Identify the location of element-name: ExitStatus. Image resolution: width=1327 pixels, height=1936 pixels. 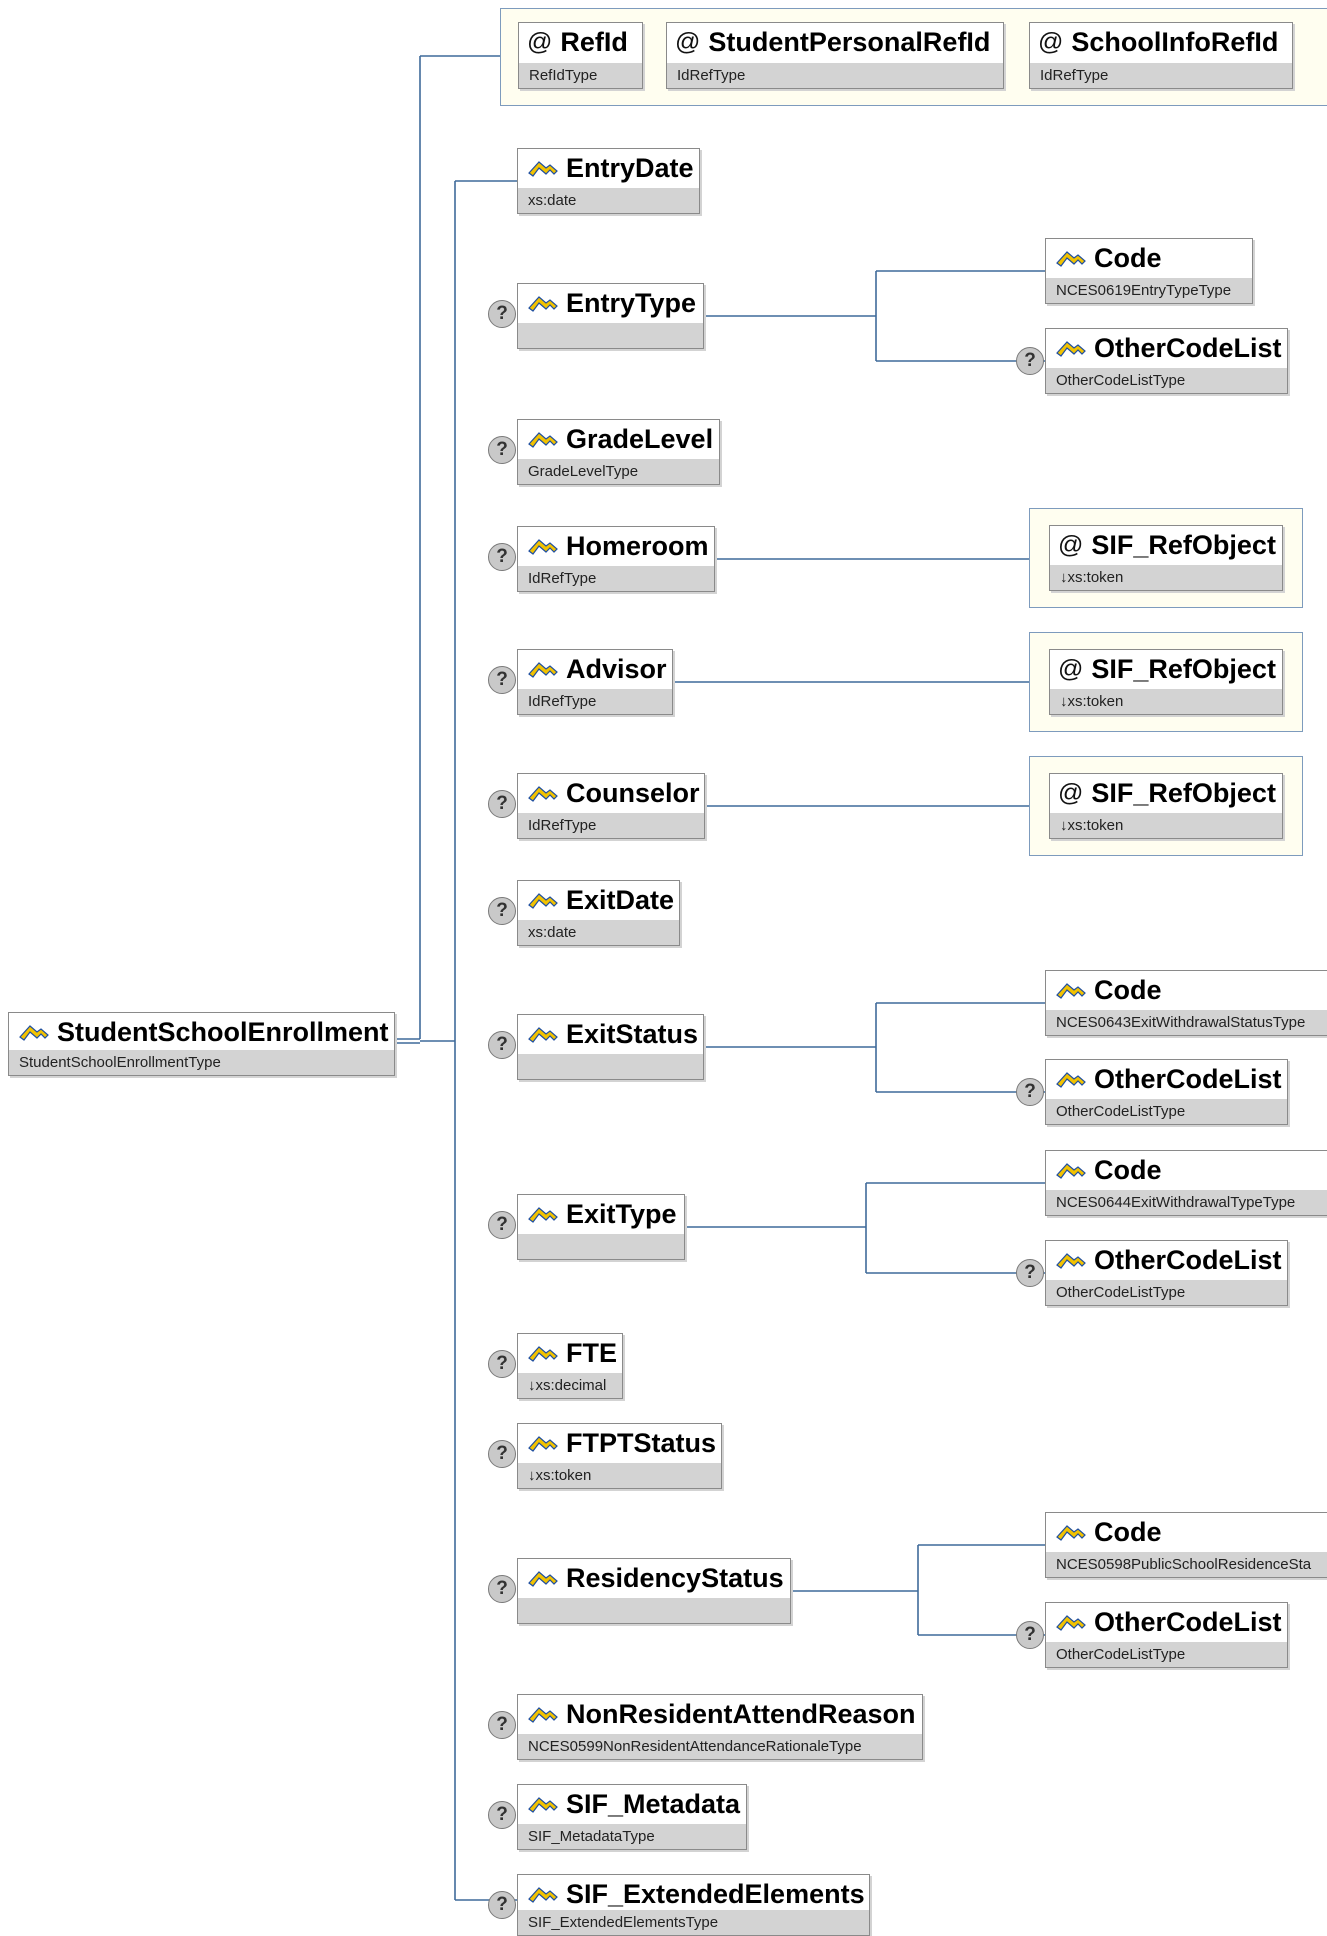
(632, 1033).